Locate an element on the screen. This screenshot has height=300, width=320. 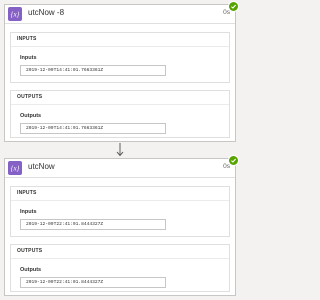
action-card-header: {x} utcNow -8 0s is located at coordinates (122, 12).